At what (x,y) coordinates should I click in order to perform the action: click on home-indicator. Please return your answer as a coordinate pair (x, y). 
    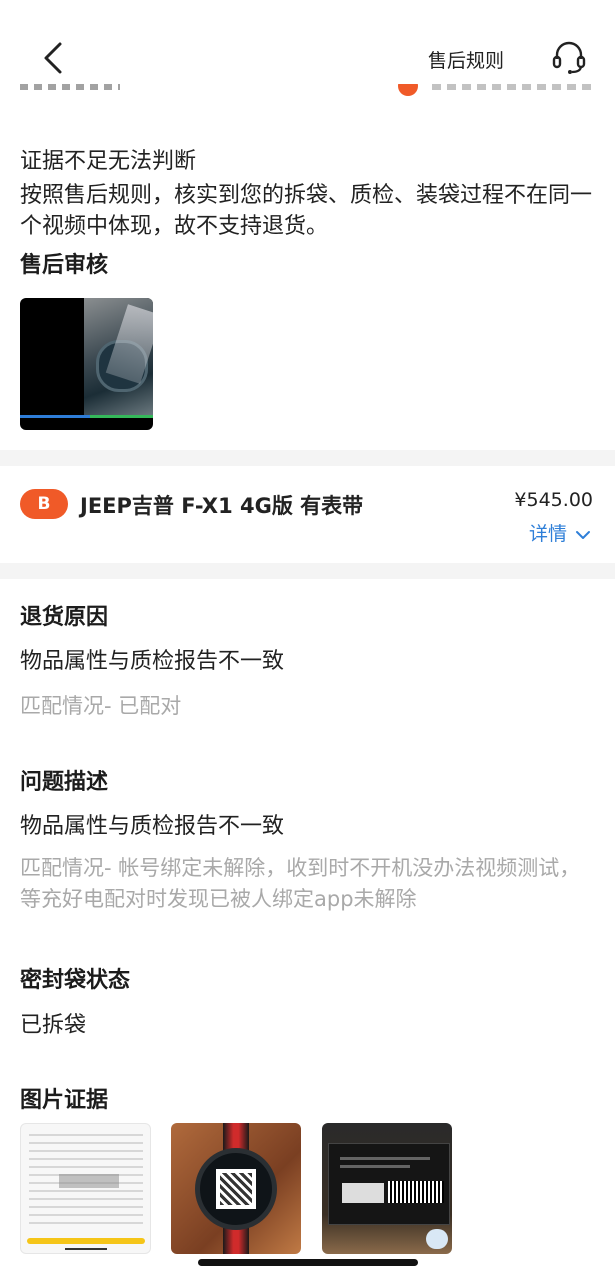
    Looking at the image, I should click on (308, 1262).